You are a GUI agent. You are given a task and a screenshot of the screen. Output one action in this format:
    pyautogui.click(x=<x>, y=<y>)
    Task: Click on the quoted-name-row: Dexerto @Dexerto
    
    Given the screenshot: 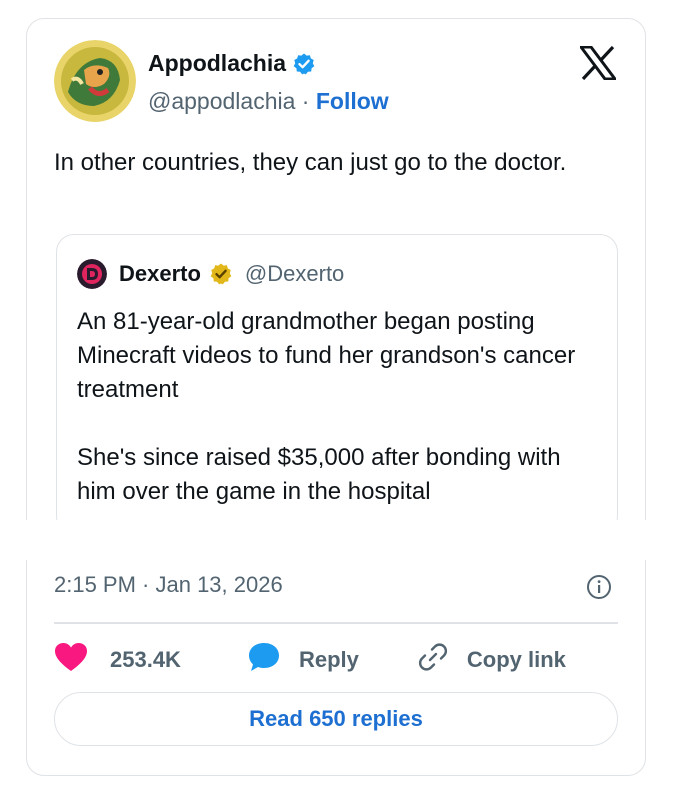 What is the action you would take?
    pyautogui.click(x=231, y=274)
    